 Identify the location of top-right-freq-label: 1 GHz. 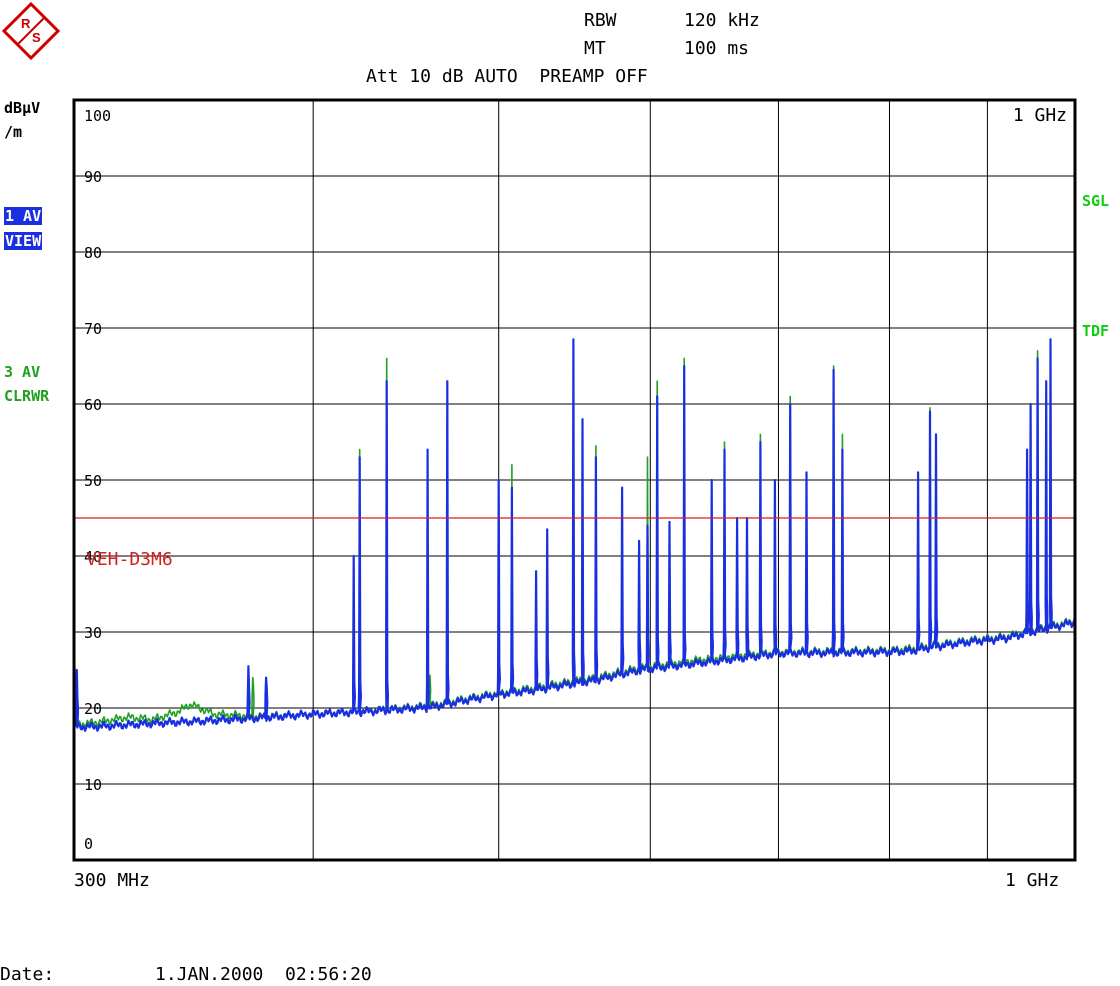
(1040, 115).